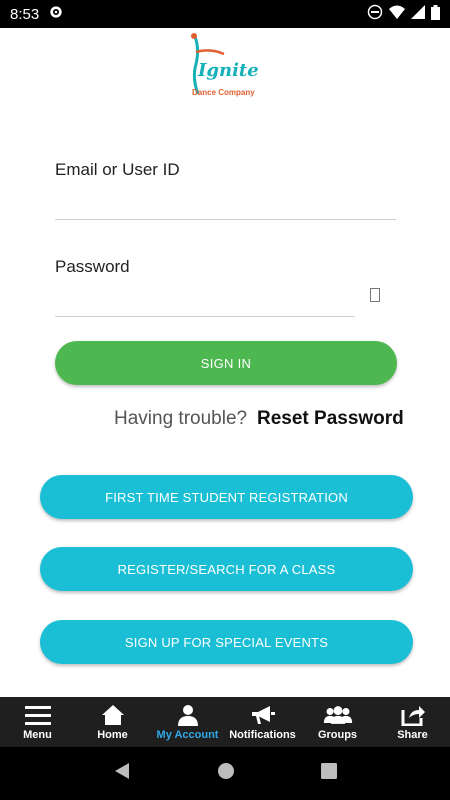 The image size is (450, 800). Describe the element at coordinates (113, 715) in the screenshot. I see `home-icon` at that location.